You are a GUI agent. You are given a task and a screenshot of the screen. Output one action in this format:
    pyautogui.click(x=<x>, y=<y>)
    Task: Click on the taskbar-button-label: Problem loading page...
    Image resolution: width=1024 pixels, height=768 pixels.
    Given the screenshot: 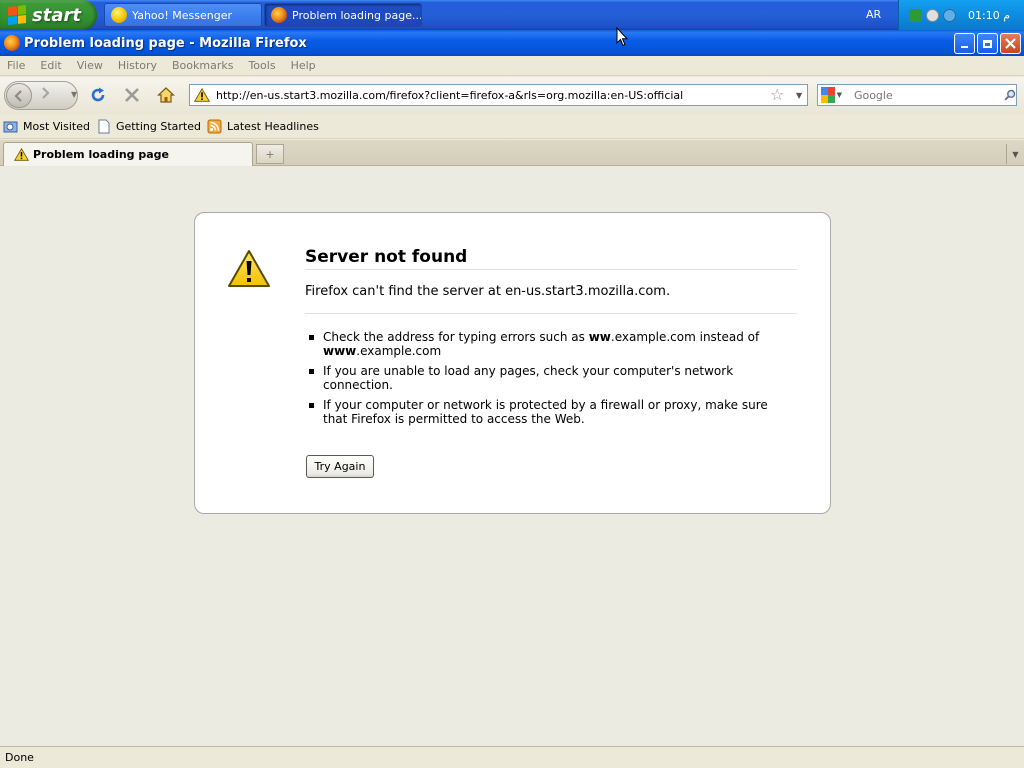 What is the action you would take?
    pyautogui.click(x=357, y=15)
    